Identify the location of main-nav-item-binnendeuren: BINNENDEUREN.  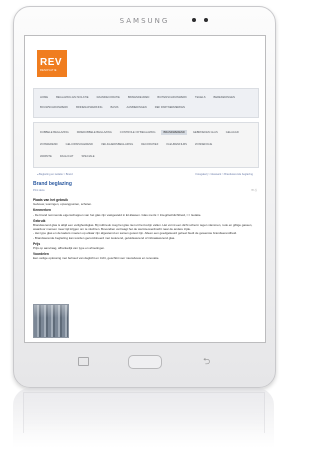
(139, 97).